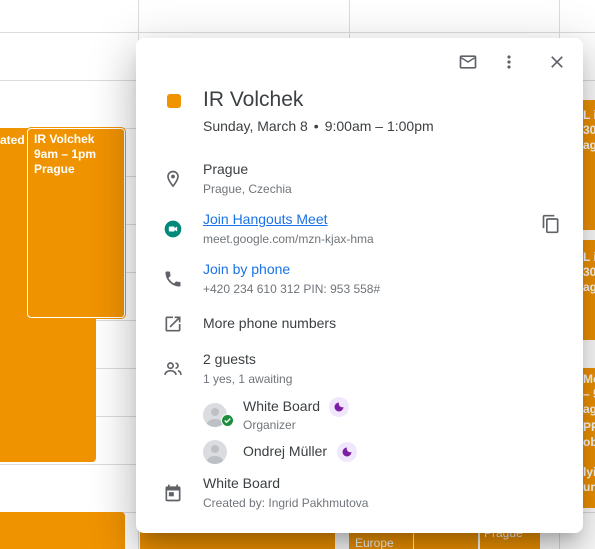 The image size is (595, 549). Describe the element at coordinates (269, 425) in the screenshot. I see `guest-role: Organizer` at that location.